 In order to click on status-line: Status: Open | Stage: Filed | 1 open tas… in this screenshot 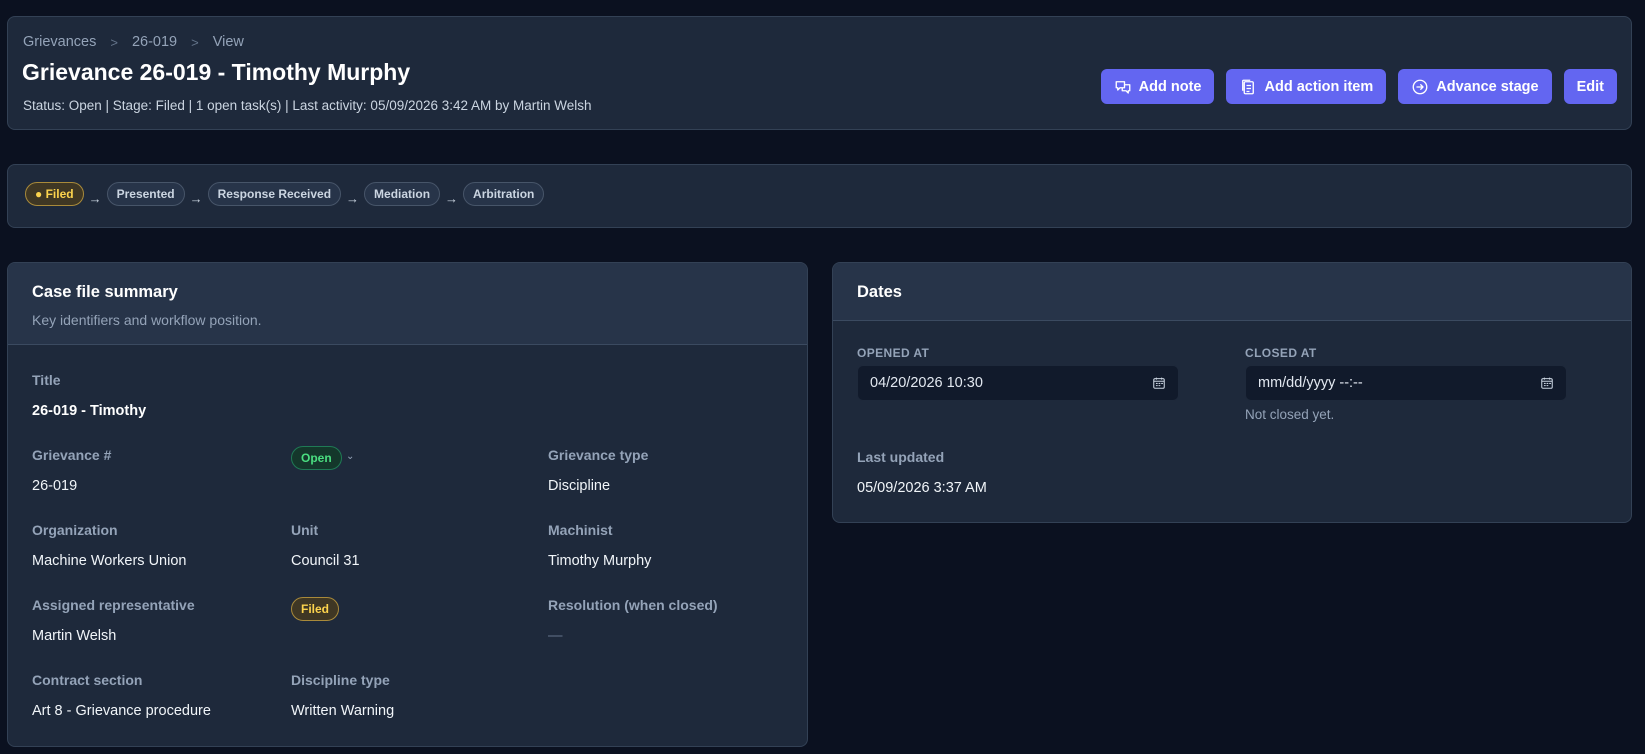, I will do `click(307, 105)`.